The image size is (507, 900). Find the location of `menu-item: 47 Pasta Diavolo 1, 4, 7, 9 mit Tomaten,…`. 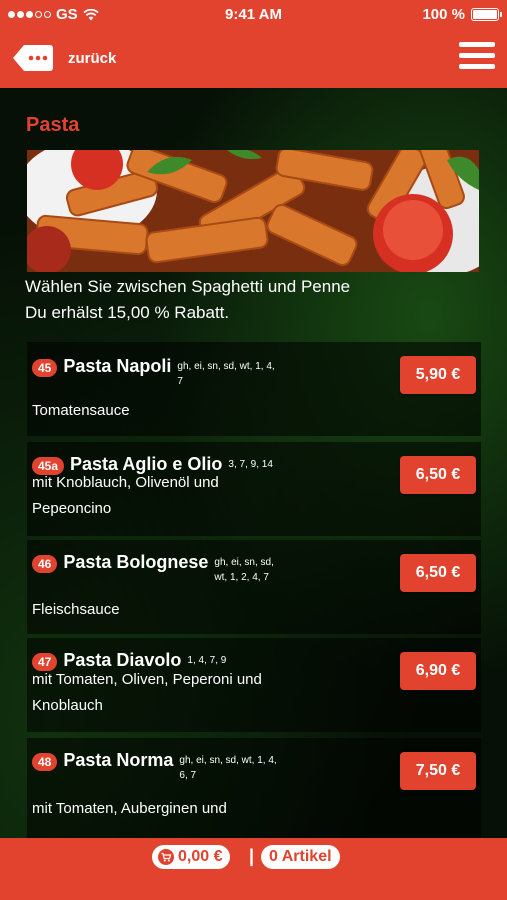

menu-item: 47 Pasta Diavolo 1, 4, 7, 9 mit Tomaten,… is located at coordinates (254, 685).